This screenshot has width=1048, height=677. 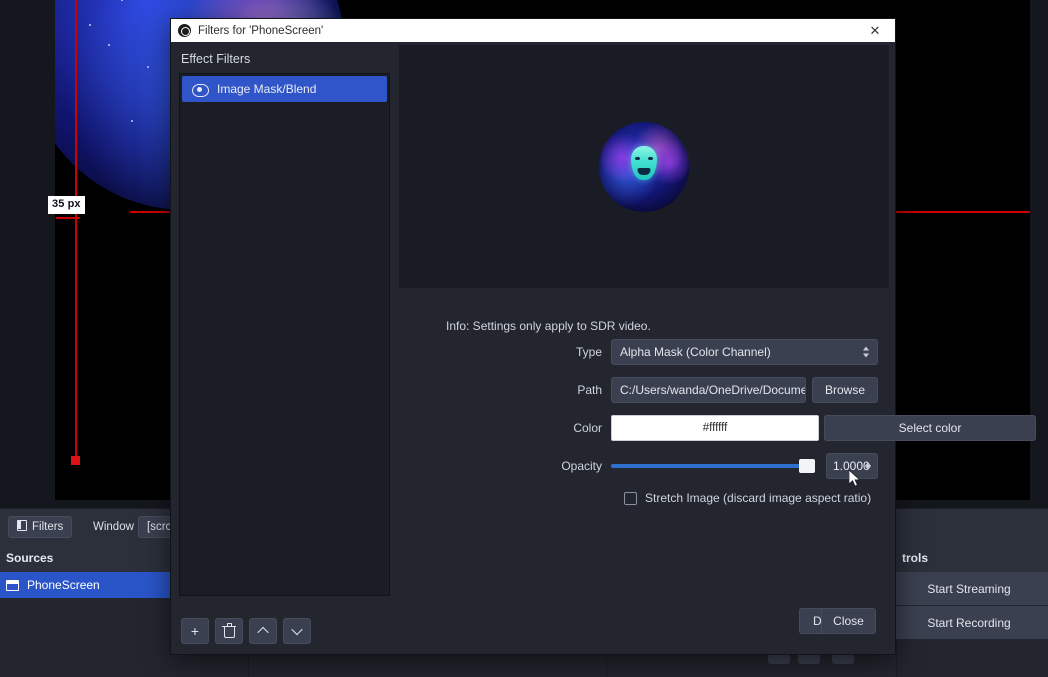 What do you see at coordinates (848, 621) in the screenshot?
I see `close-button: Close` at bounding box center [848, 621].